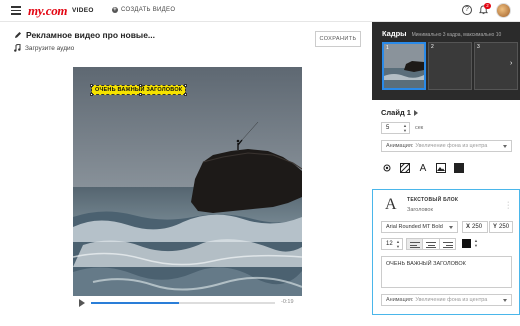 The width and height of the screenshot is (520, 326). I want to click on more-options-icon: · · ·, so click(508, 205).